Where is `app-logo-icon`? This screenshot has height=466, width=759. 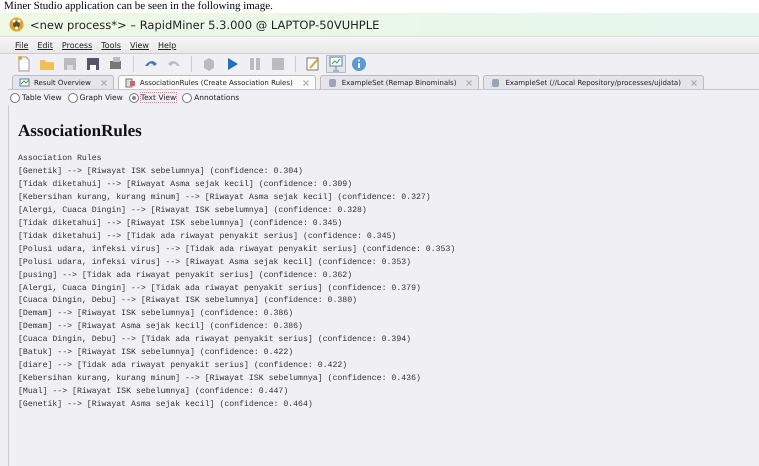
app-logo-icon is located at coordinates (16, 24).